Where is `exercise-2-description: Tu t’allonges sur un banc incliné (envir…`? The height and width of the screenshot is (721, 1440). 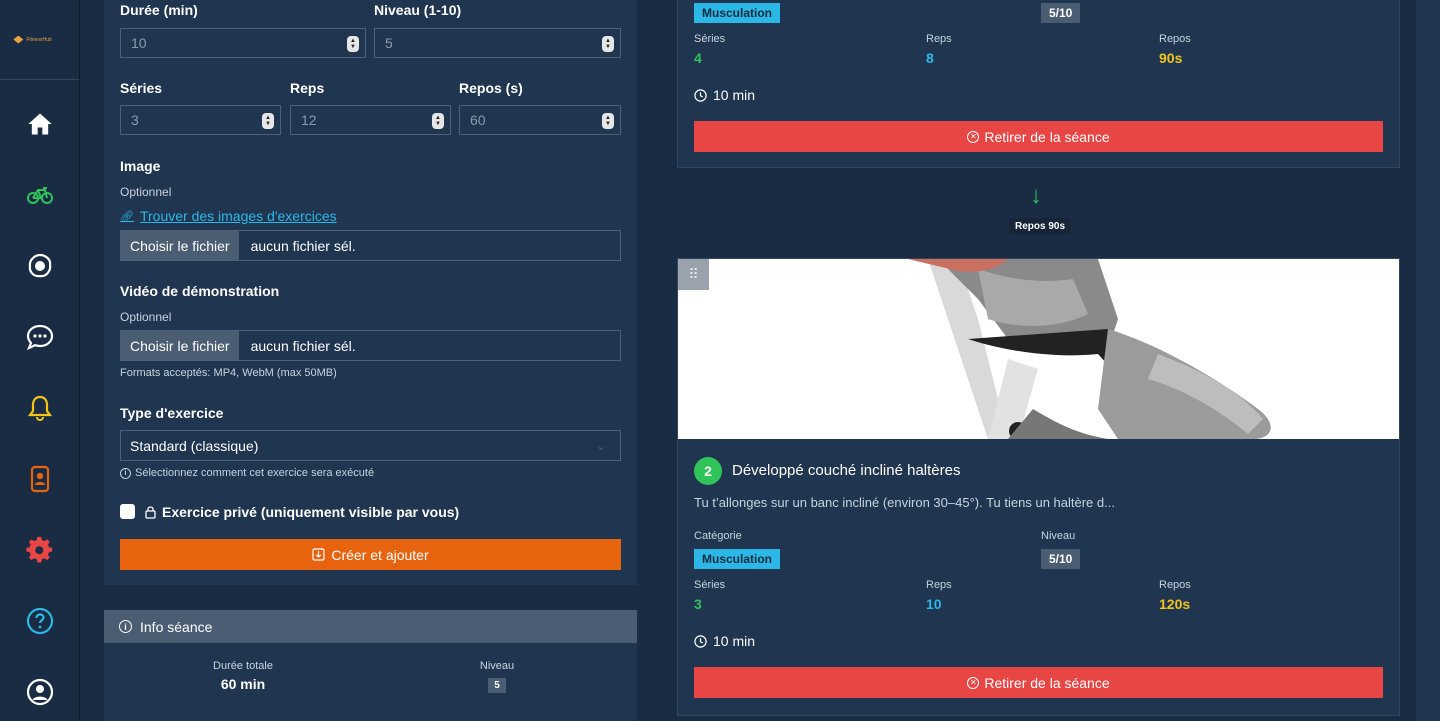 exercise-2-description: Tu t’allonges sur un banc incliné (envir… is located at coordinates (904, 502).